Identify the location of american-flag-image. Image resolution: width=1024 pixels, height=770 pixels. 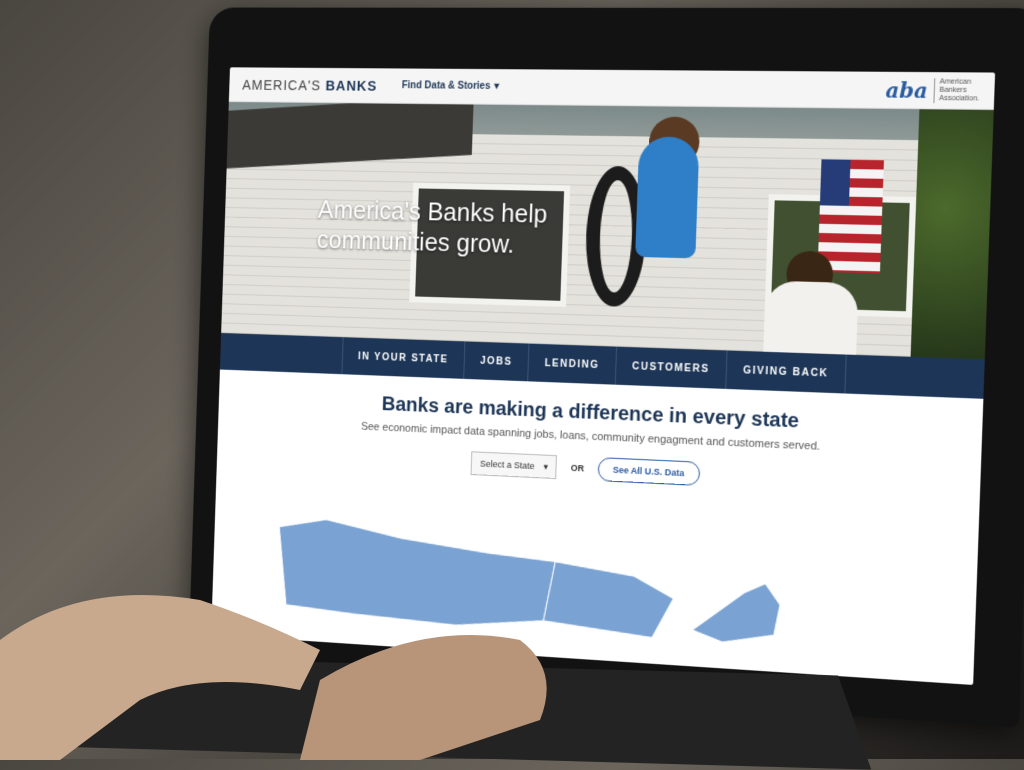
(850, 216).